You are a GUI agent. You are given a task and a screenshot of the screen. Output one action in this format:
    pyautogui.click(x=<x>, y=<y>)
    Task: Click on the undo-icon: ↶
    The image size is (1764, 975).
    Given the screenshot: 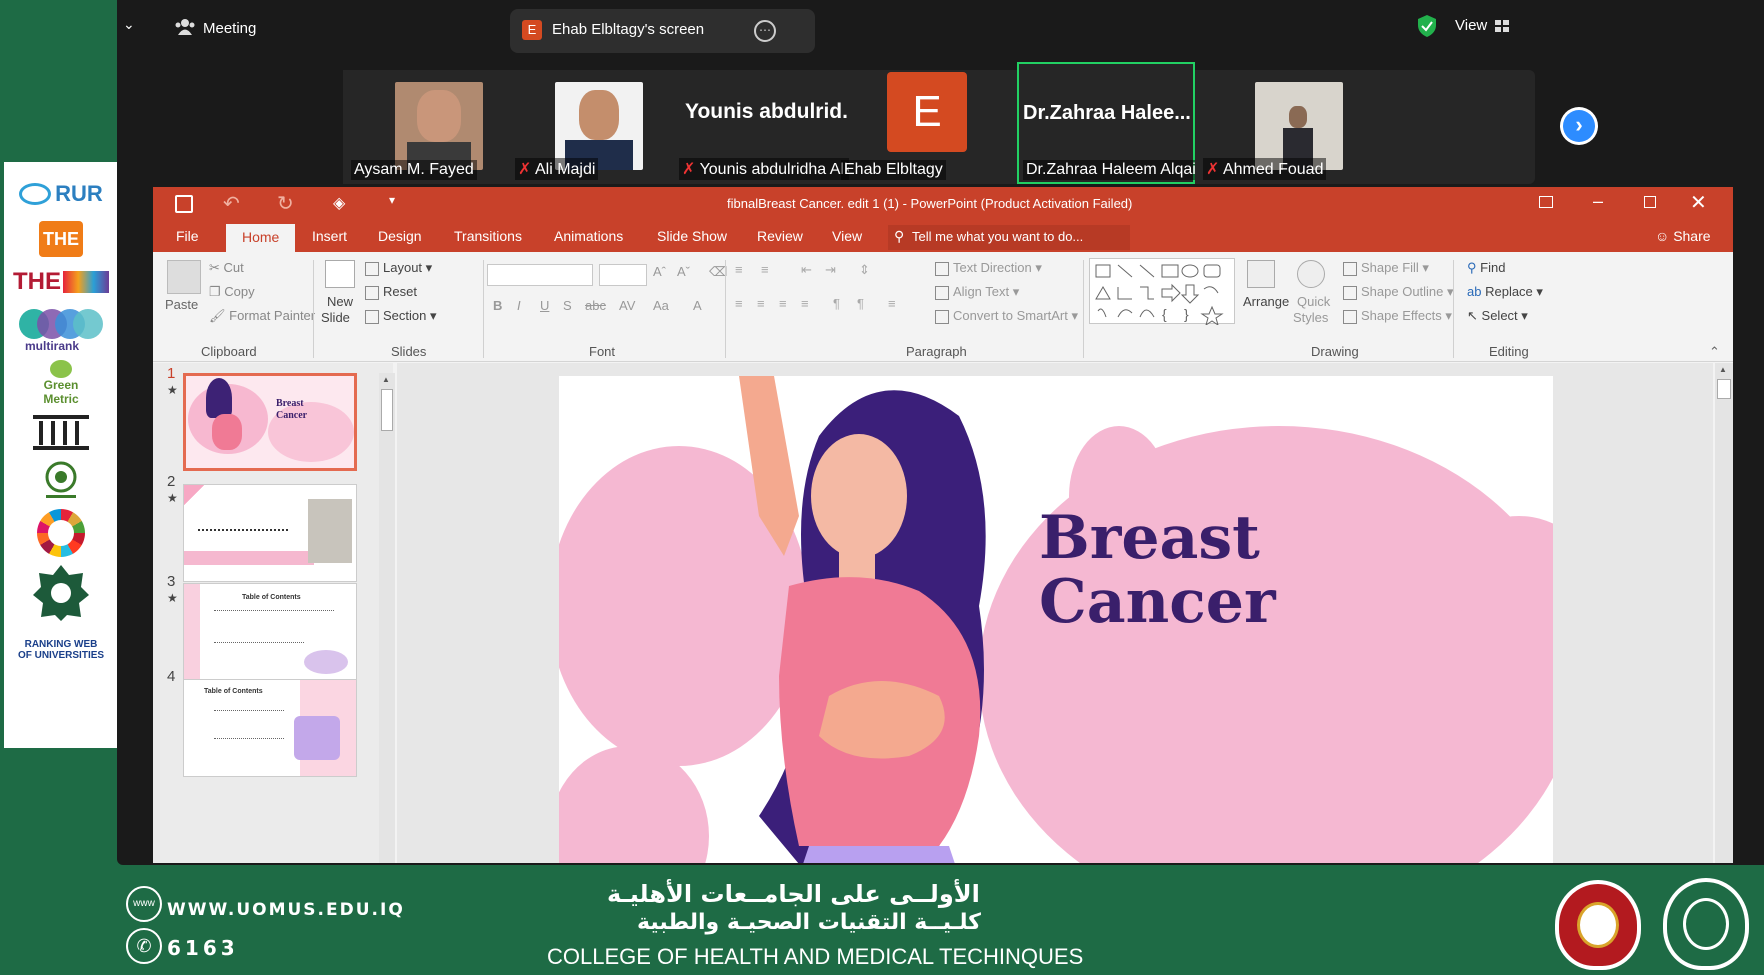 What is the action you would take?
    pyautogui.click(x=231, y=203)
    